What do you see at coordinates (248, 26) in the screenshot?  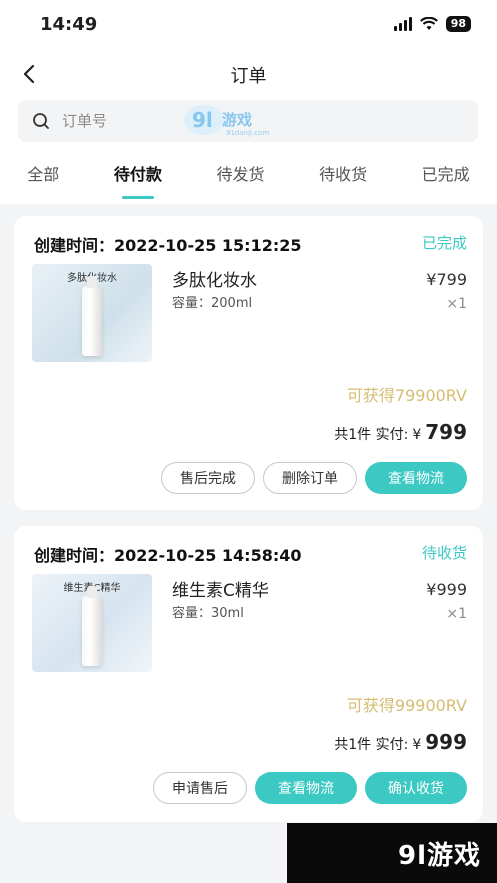 I see `status-bar: 14:49 98` at bounding box center [248, 26].